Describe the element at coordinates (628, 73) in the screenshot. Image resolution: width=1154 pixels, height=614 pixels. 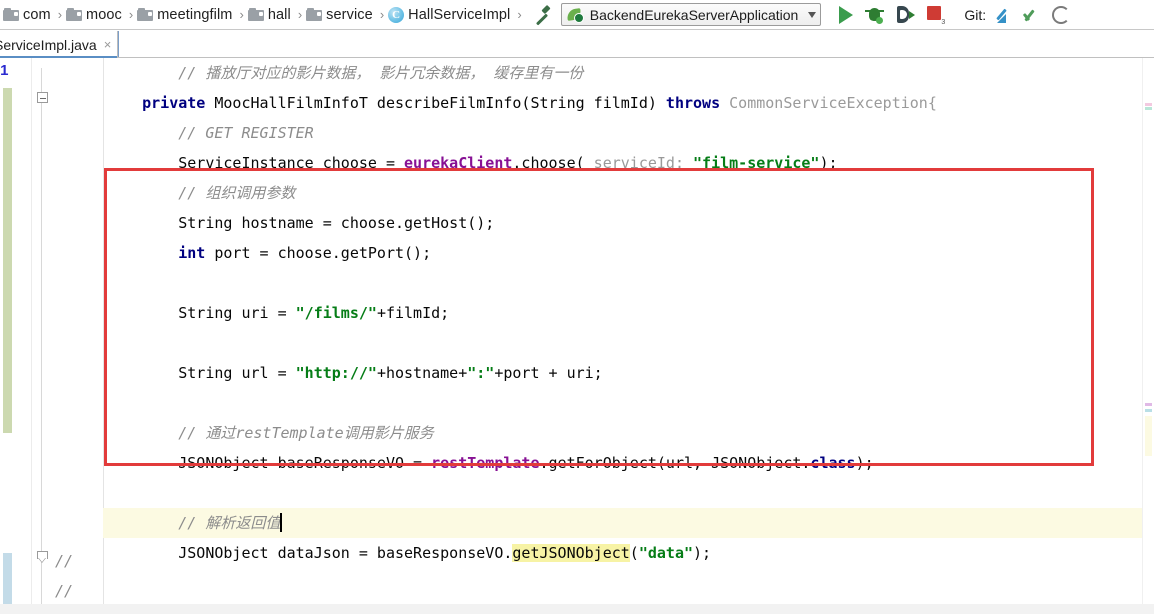
I see `line-comment-hall-film: // 播放厅对应的影片数据， 影片冗余数据， 缓存里有一份` at that location.